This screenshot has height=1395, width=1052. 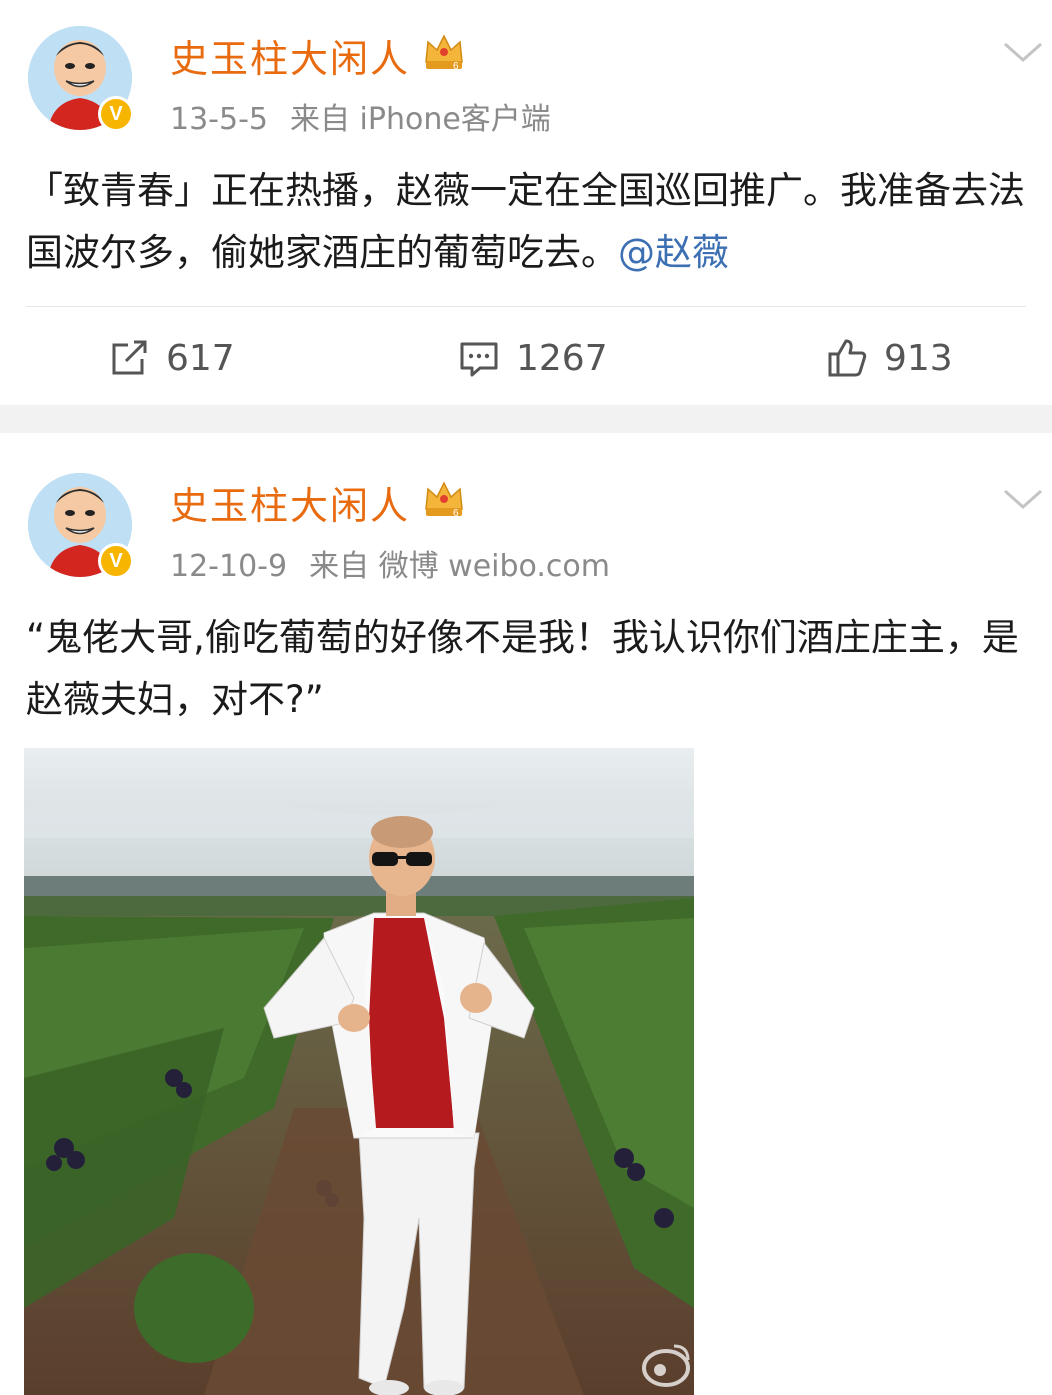 I want to click on post-meta: 12-10-9 来自 微博 weibo.com, so click(x=390, y=563).